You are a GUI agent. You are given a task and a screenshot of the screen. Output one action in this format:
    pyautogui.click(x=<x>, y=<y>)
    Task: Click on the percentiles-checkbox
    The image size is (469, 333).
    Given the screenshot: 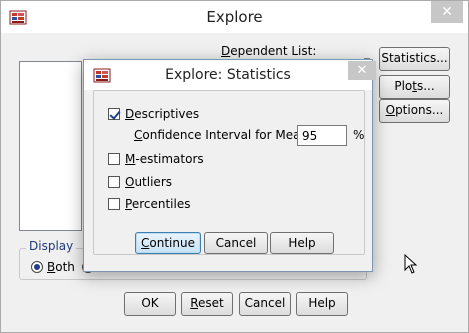 What is the action you would take?
    pyautogui.click(x=114, y=204)
    